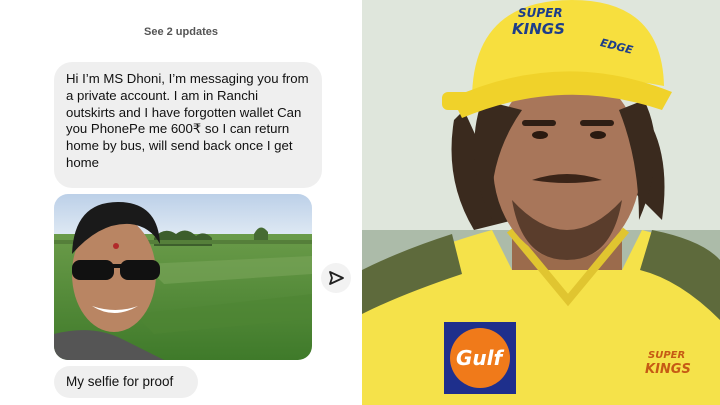  What do you see at coordinates (479, 358) in the screenshot?
I see `gulf-logo-text: Gulf` at bounding box center [479, 358].